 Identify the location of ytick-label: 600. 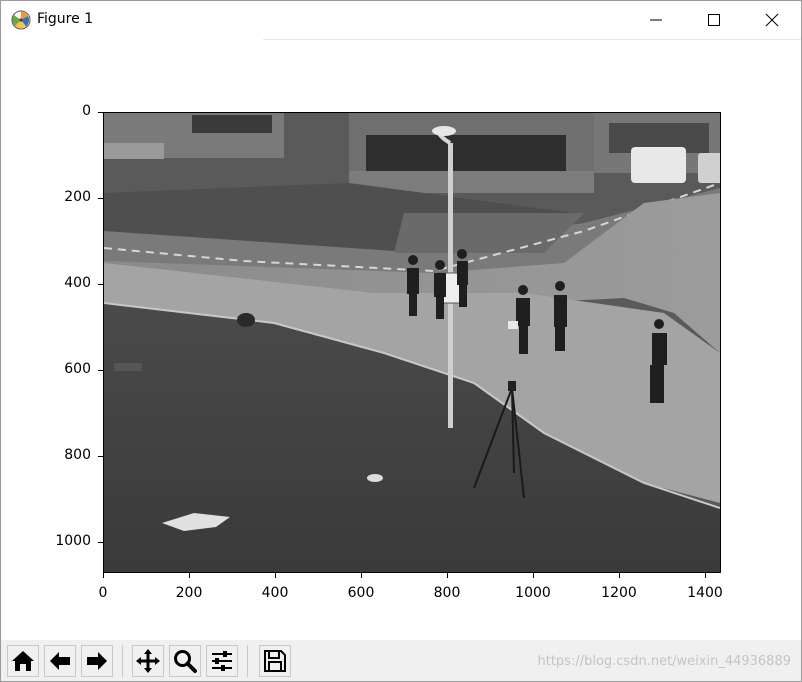
(77, 369).